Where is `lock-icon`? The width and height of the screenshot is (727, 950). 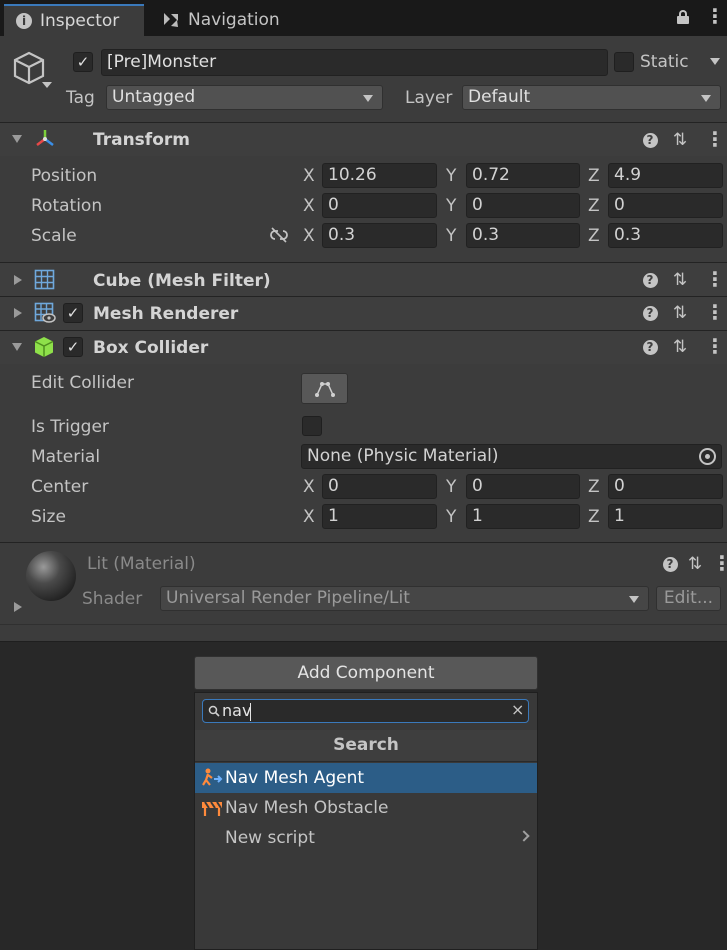
lock-icon is located at coordinates (683, 17).